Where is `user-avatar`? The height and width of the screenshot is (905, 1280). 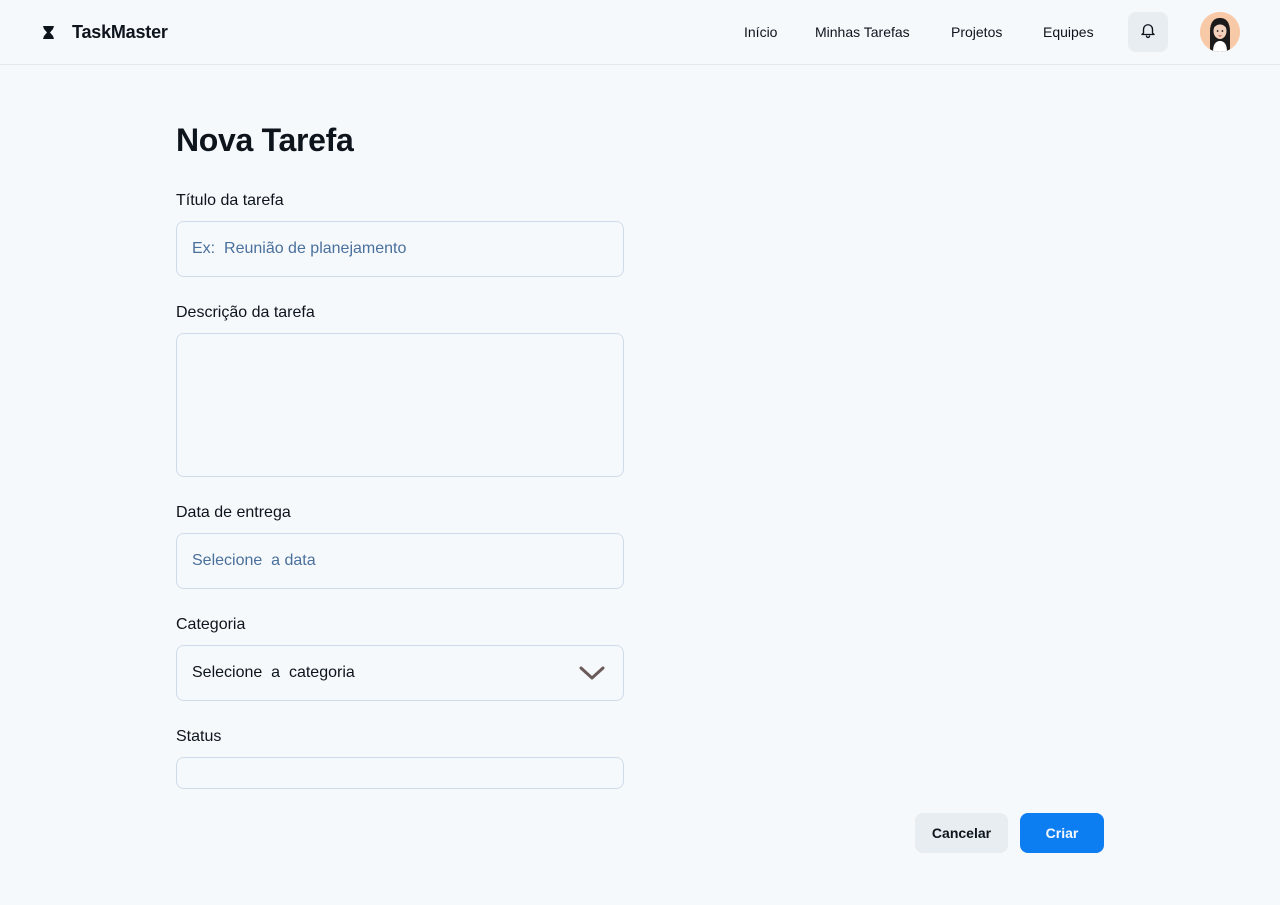
user-avatar is located at coordinates (1220, 32).